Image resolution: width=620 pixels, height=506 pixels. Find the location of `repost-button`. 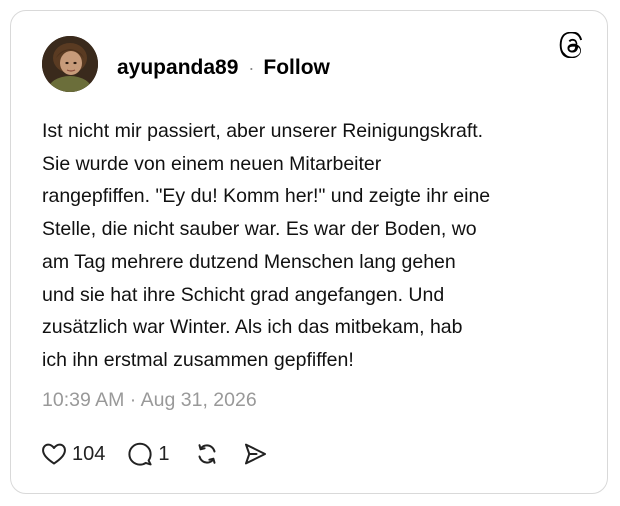

repost-button is located at coordinates (207, 454).